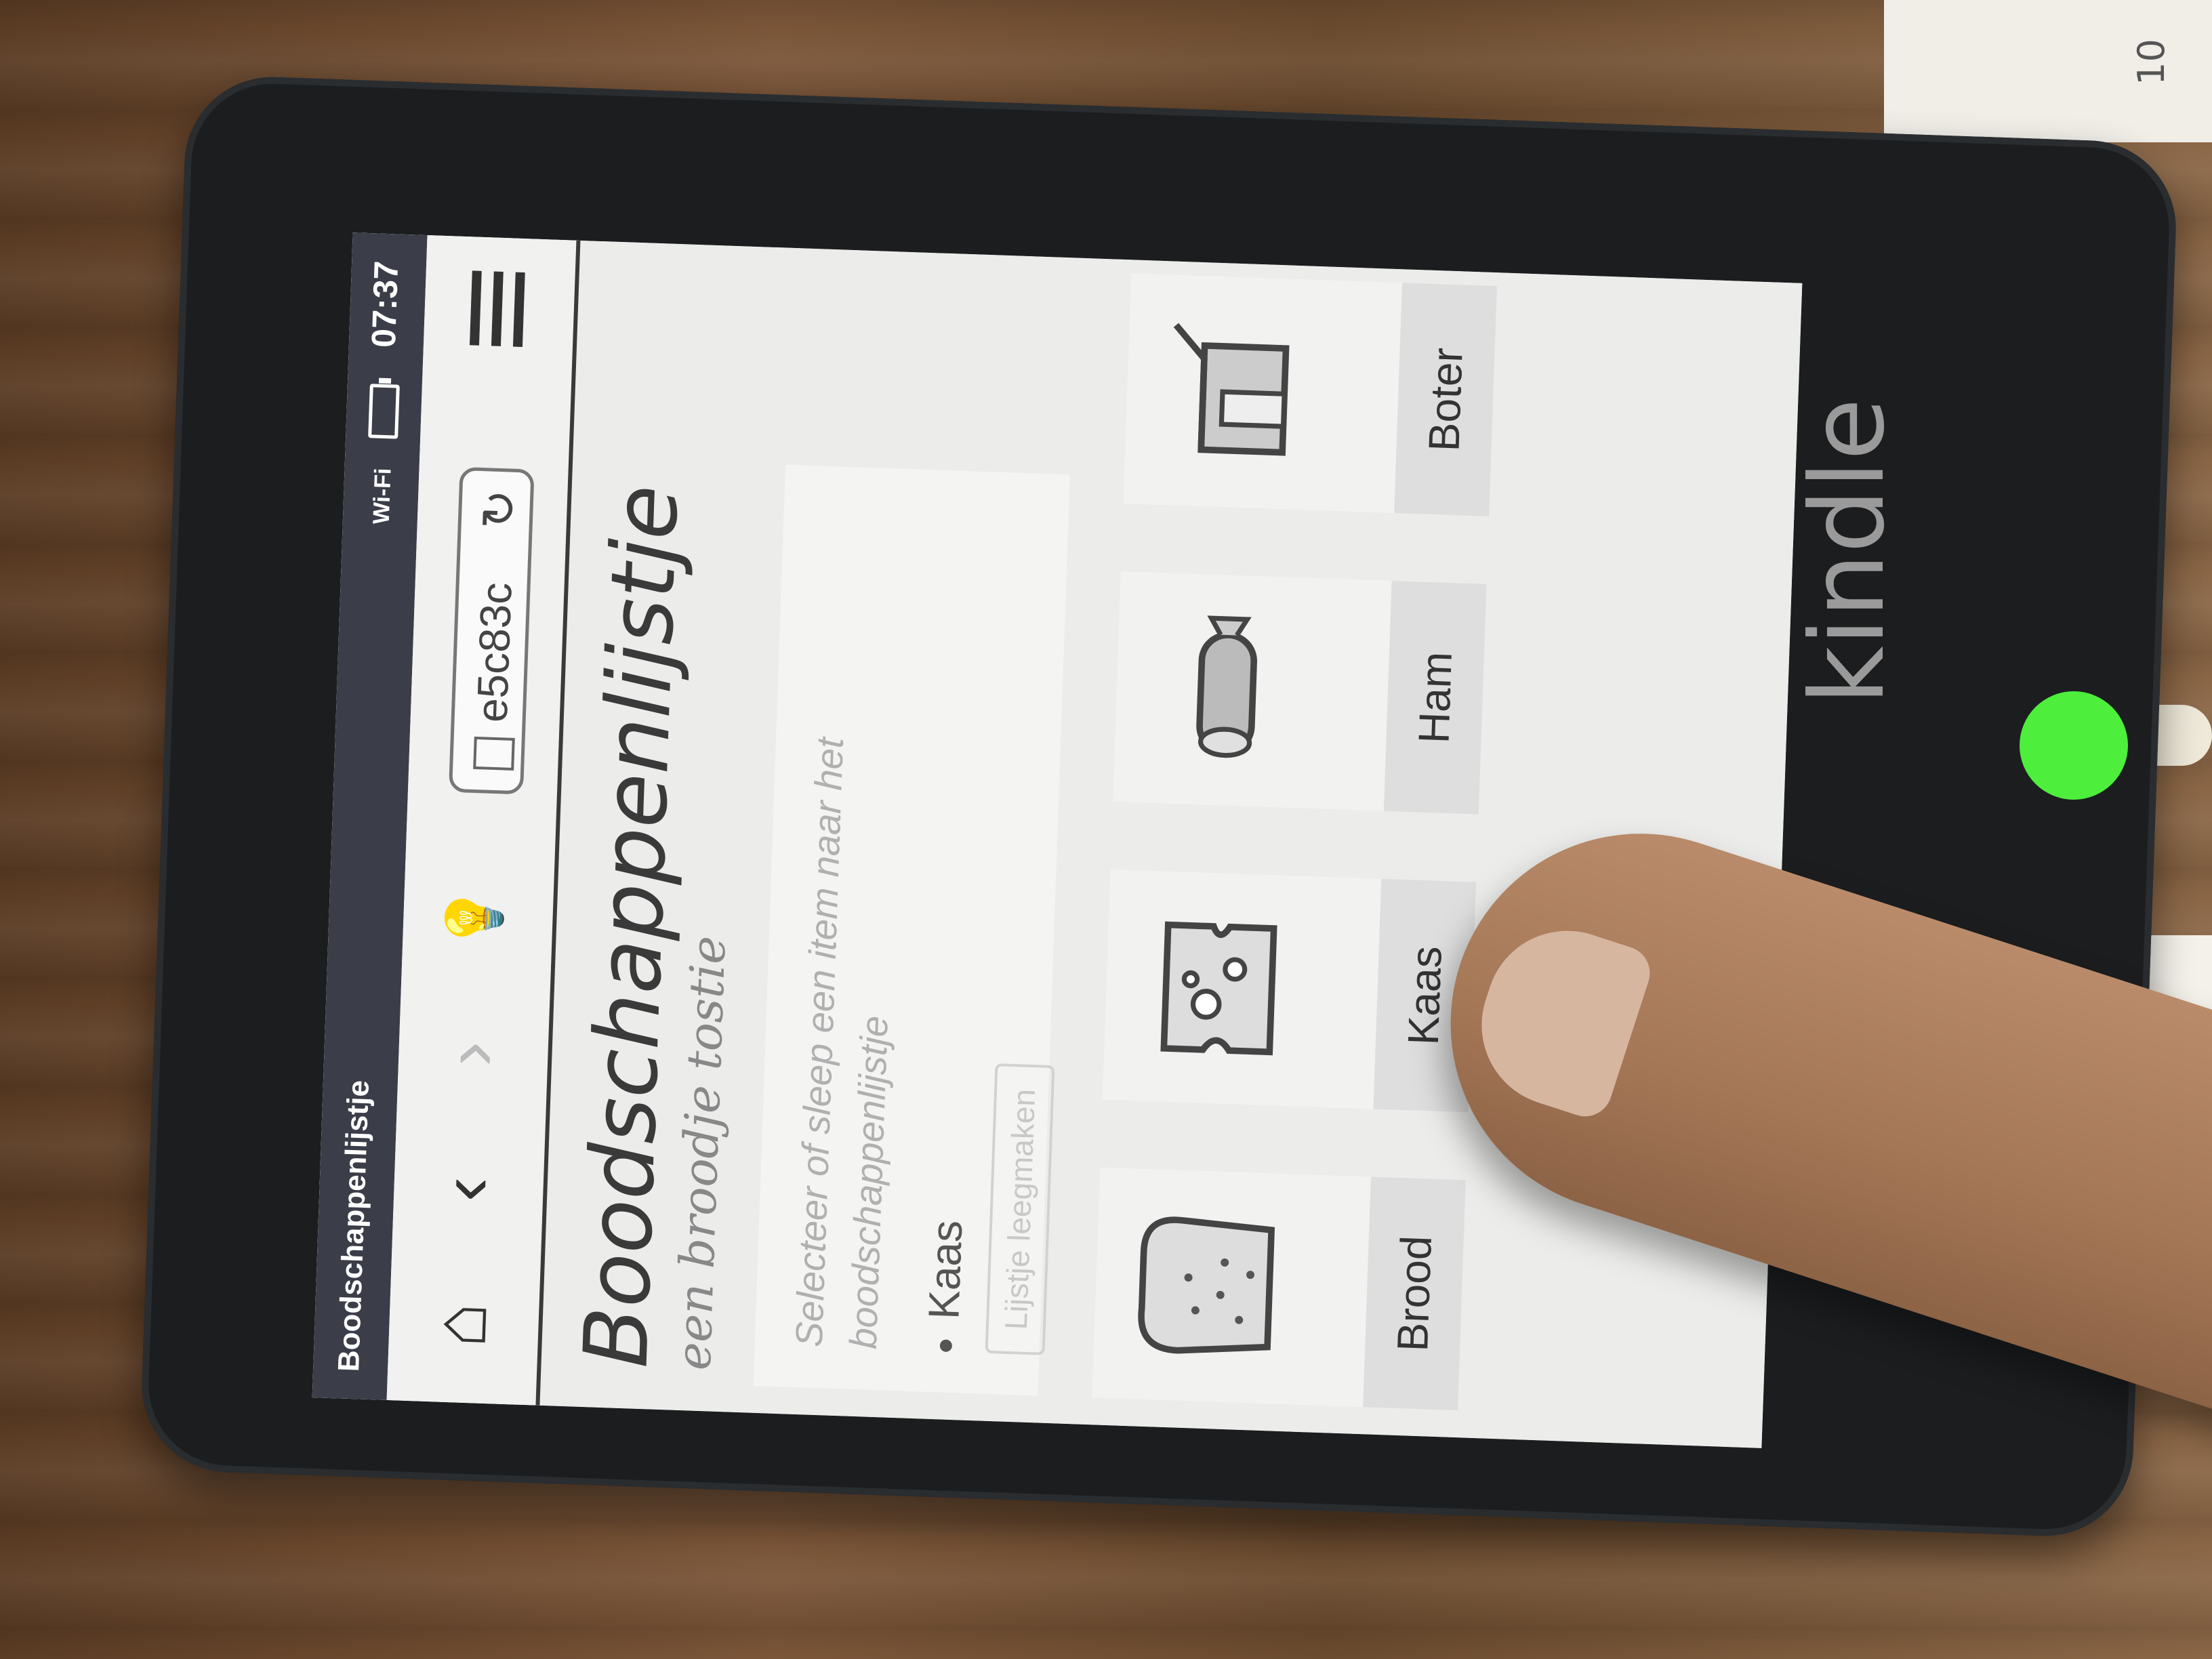 This screenshot has width=2212, height=1659. I want to click on home-icon: ⌂, so click(460, 1324).